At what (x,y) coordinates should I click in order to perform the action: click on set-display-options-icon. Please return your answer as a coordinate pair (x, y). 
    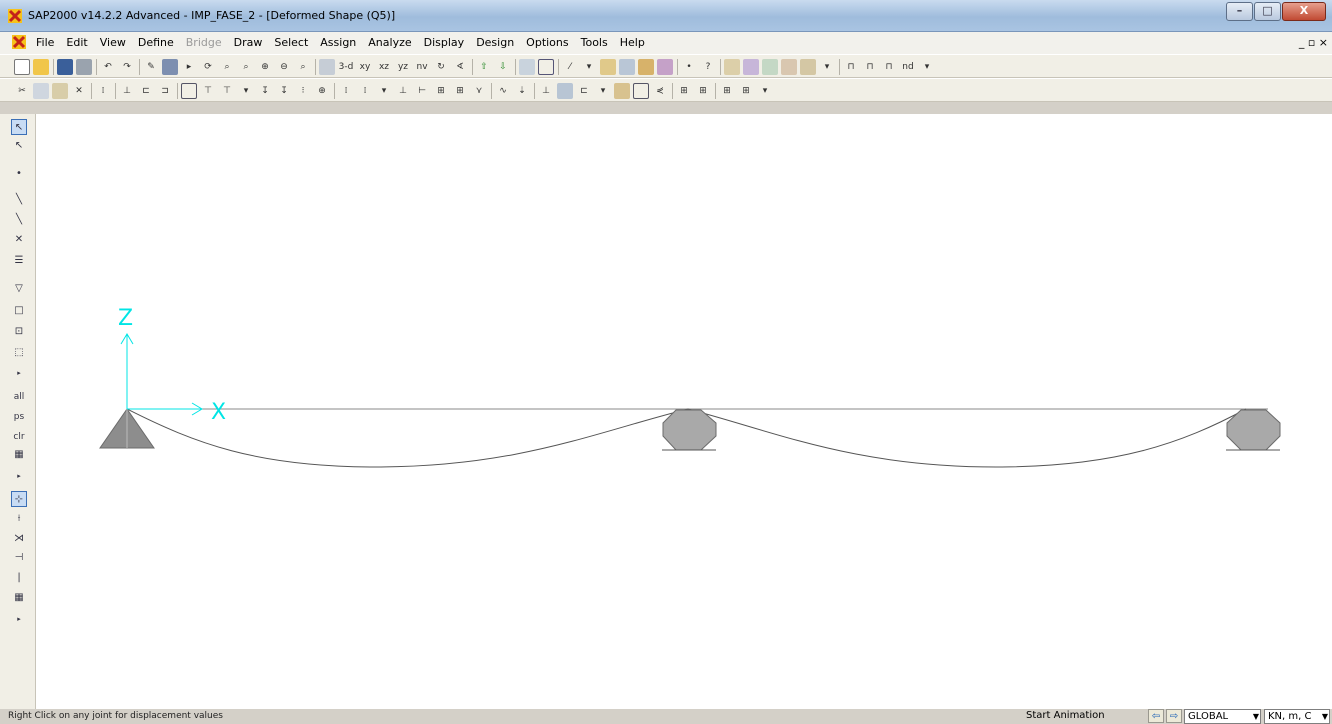
    Looking at the image, I should click on (546, 67).